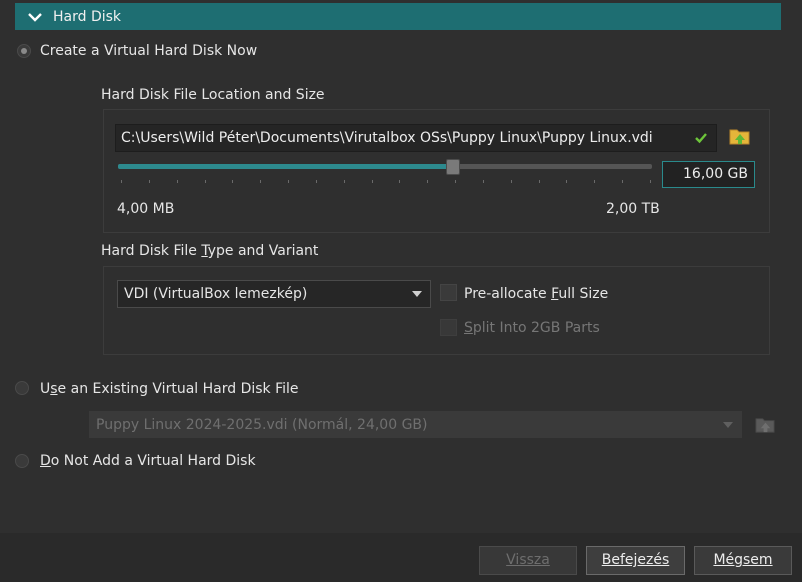 Image resolution: width=802 pixels, height=582 pixels. I want to click on split-label: Split Into 2GB Parts, so click(532, 328).